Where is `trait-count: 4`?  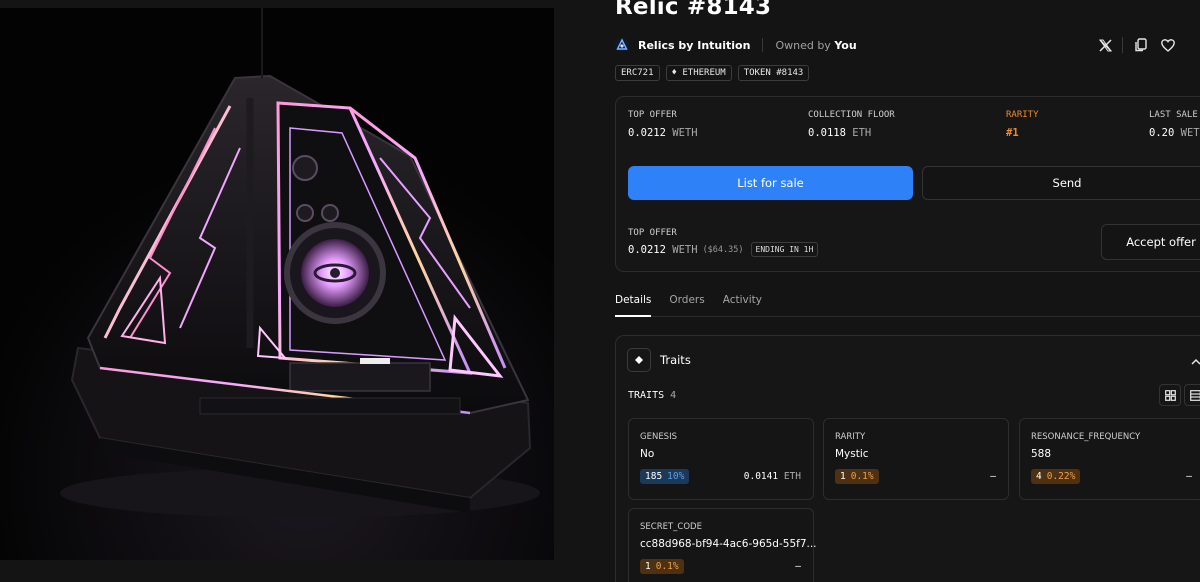 trait-count: 4 is located at coordinates (1039, 476).